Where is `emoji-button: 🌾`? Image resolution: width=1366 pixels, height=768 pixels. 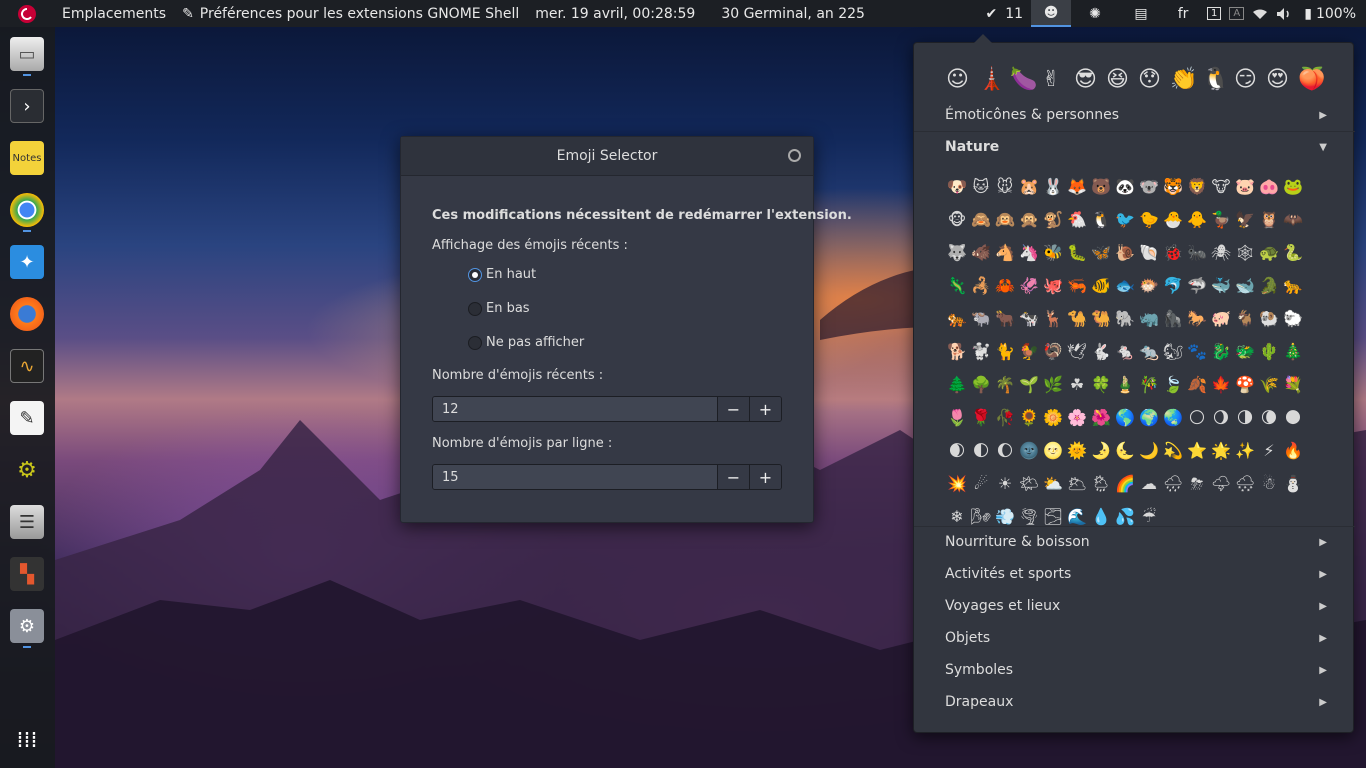 emoji-button: 🌾 is located at coordinates (1269, 384).